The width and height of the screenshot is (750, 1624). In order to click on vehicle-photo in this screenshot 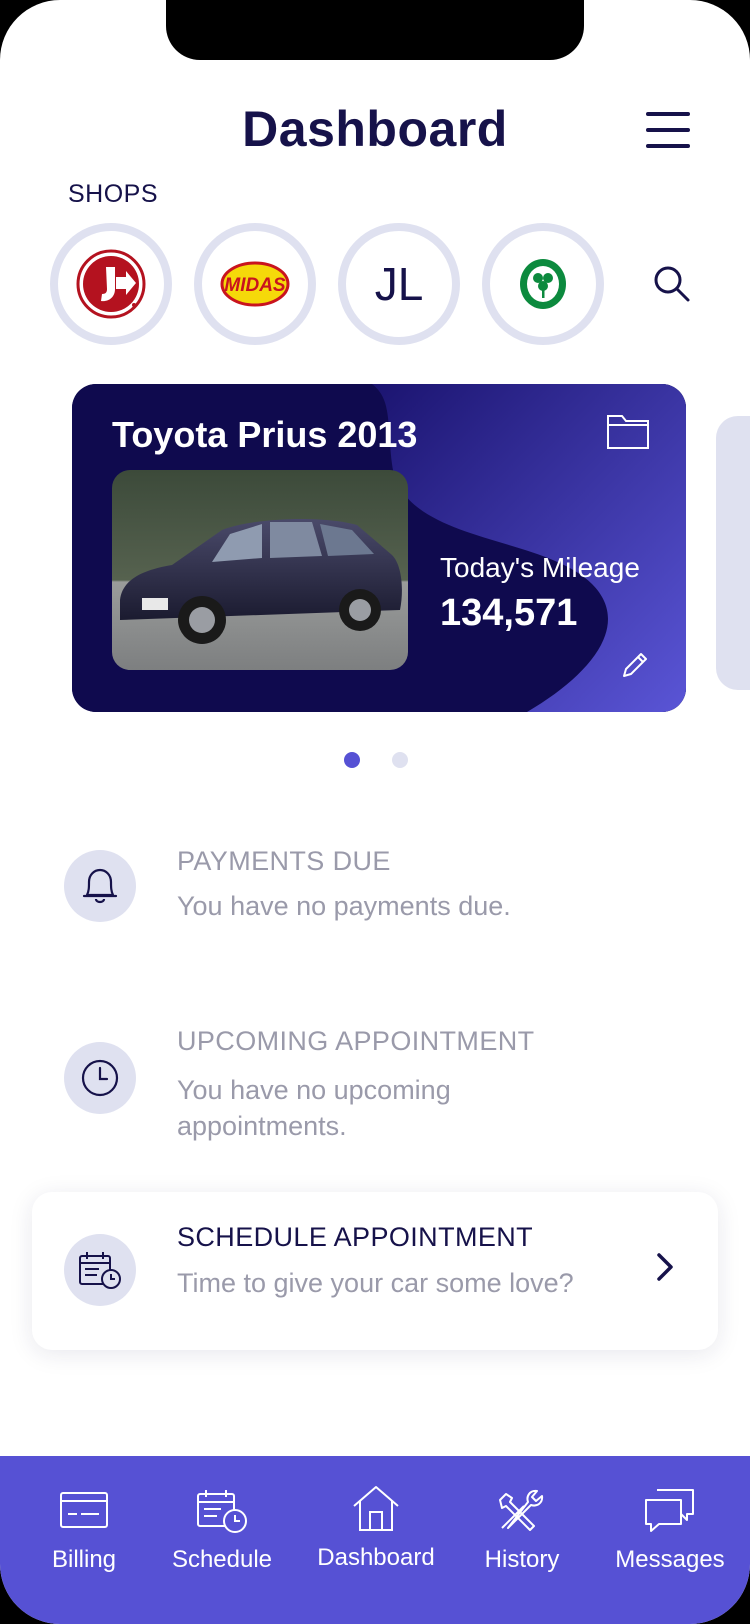, I will do `click(260, 570)`.